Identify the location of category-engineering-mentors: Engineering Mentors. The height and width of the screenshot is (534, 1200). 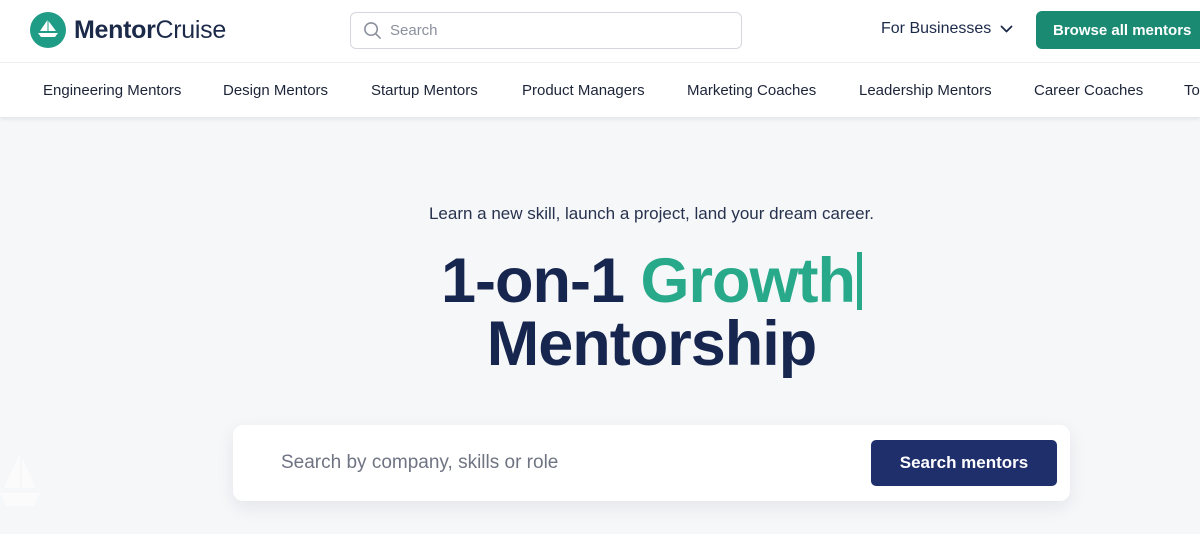
(112, 90).